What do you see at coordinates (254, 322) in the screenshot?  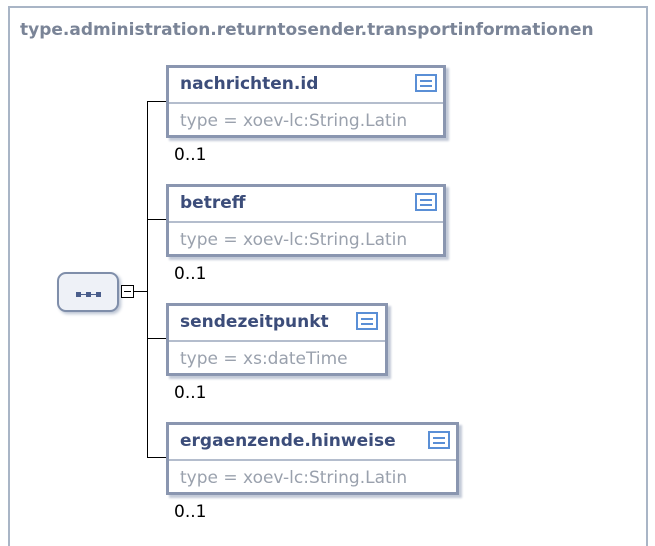 I see `element-name: sendezeitpunkt` at bounding box center [254, 322].